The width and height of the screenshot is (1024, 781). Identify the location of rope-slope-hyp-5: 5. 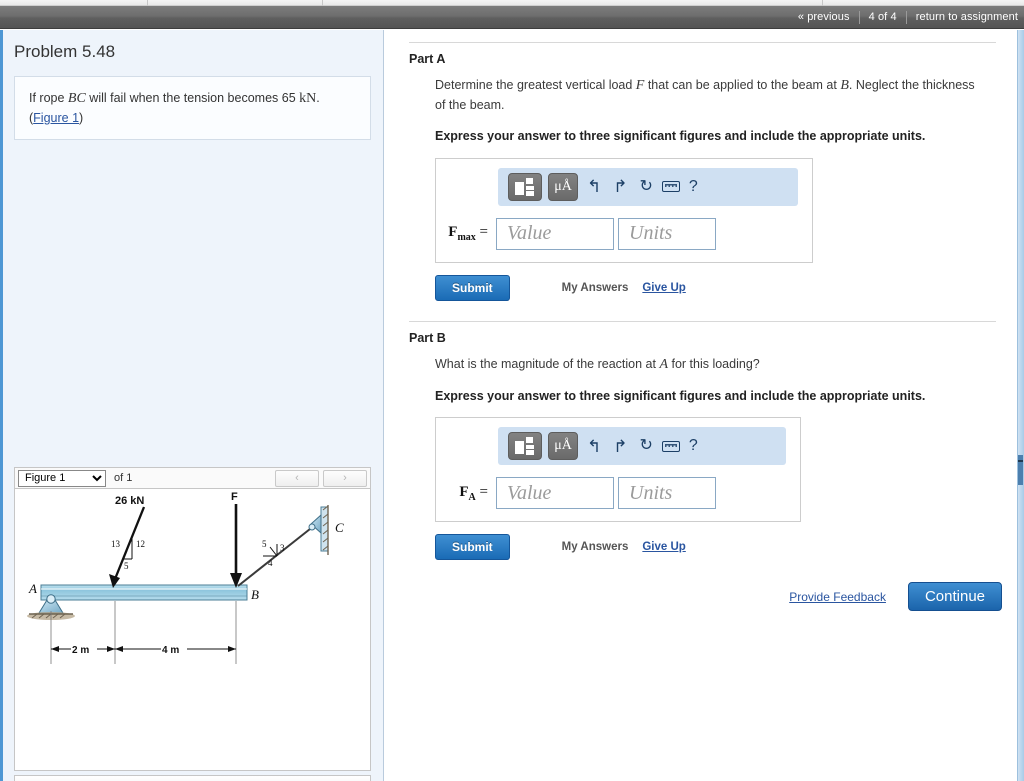
(264, 544).